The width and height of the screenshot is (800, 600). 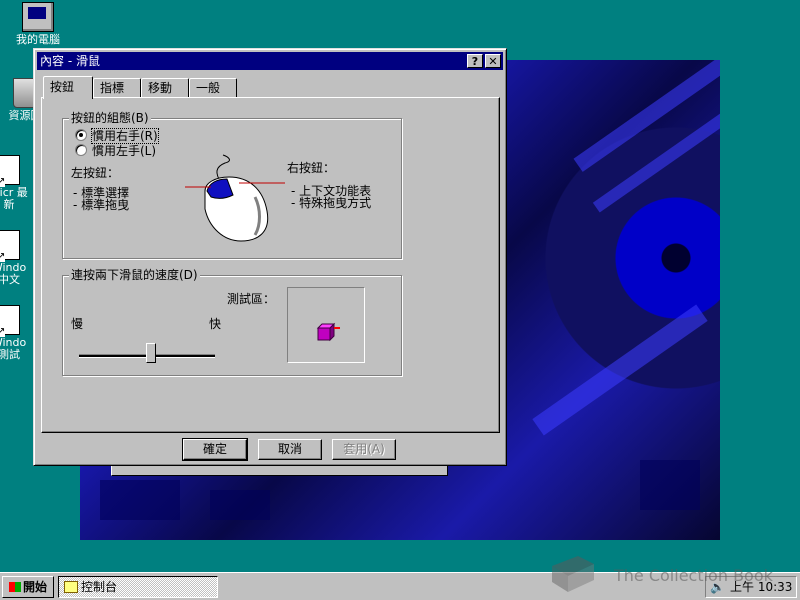 What do you see at coordinates (99, 587) in the screenshot?
I see `task-label: 控制台` at bounding box center [99, 587].